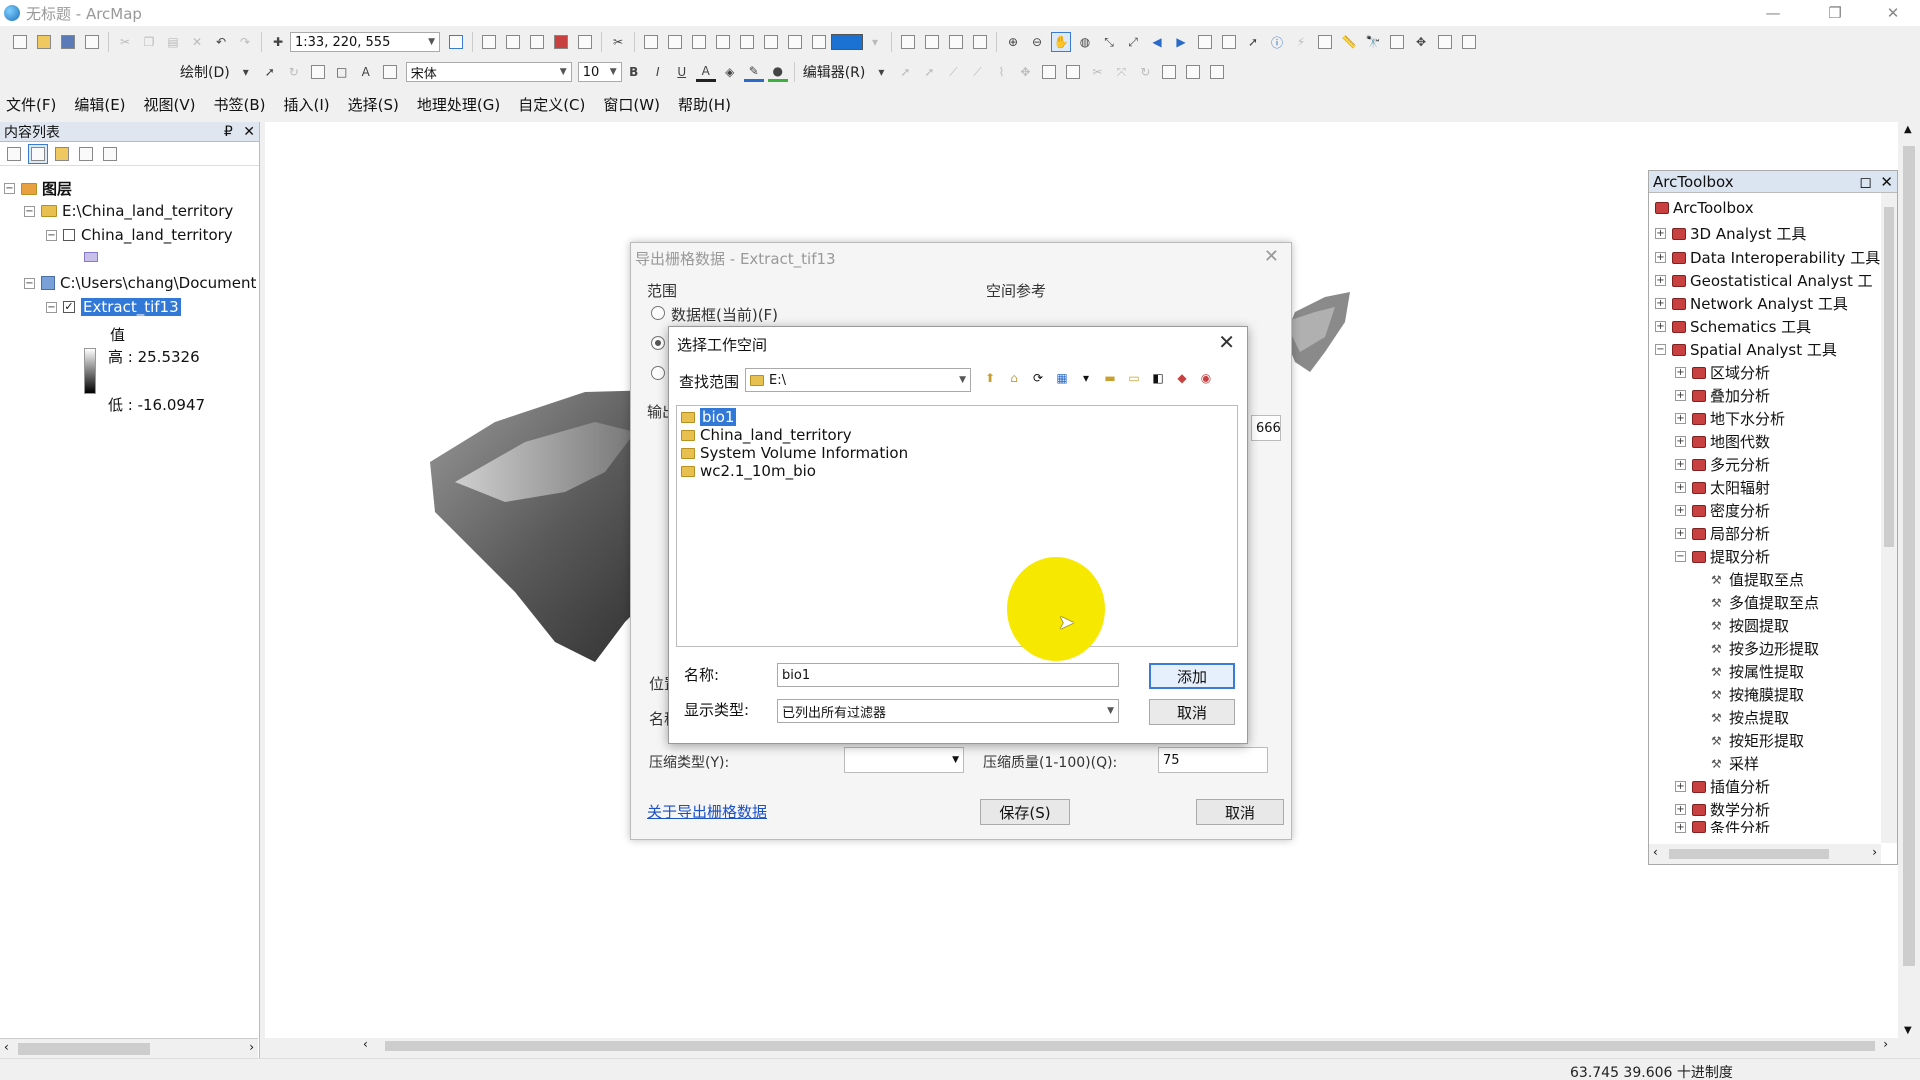 The image size is (1920, 1080). I want to click on rotate-edit-icon: ↻, so click(1145, 72).